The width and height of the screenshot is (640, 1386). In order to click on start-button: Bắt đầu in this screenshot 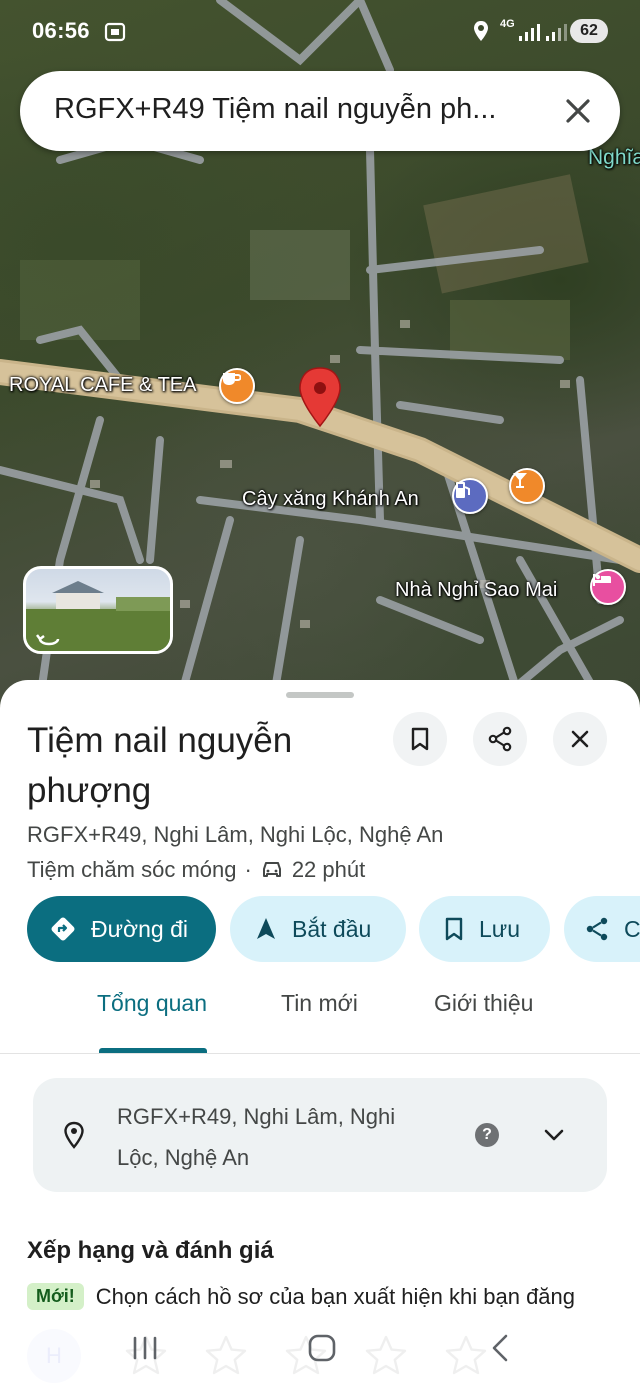, I will do `click(318, 929)`.